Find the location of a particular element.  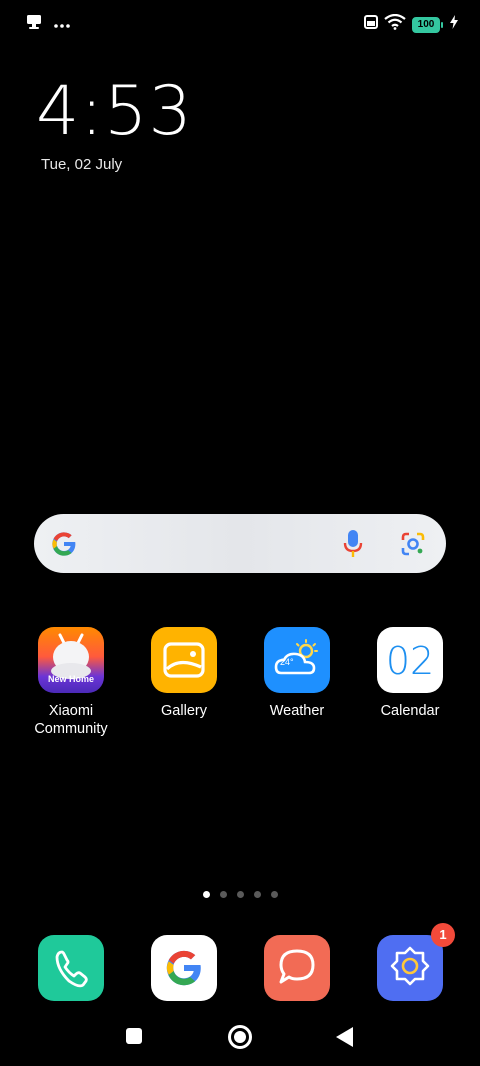

status-bar-left is located at coordinates (48, 24).